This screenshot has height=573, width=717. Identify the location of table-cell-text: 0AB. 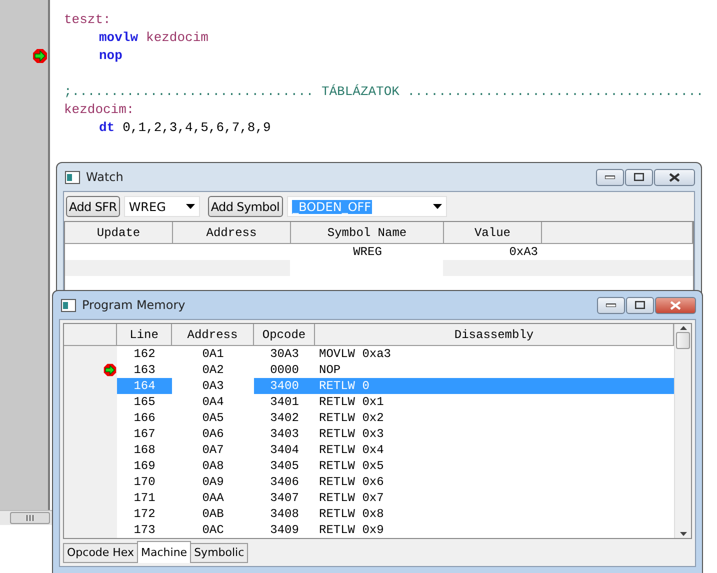
(213, 514).